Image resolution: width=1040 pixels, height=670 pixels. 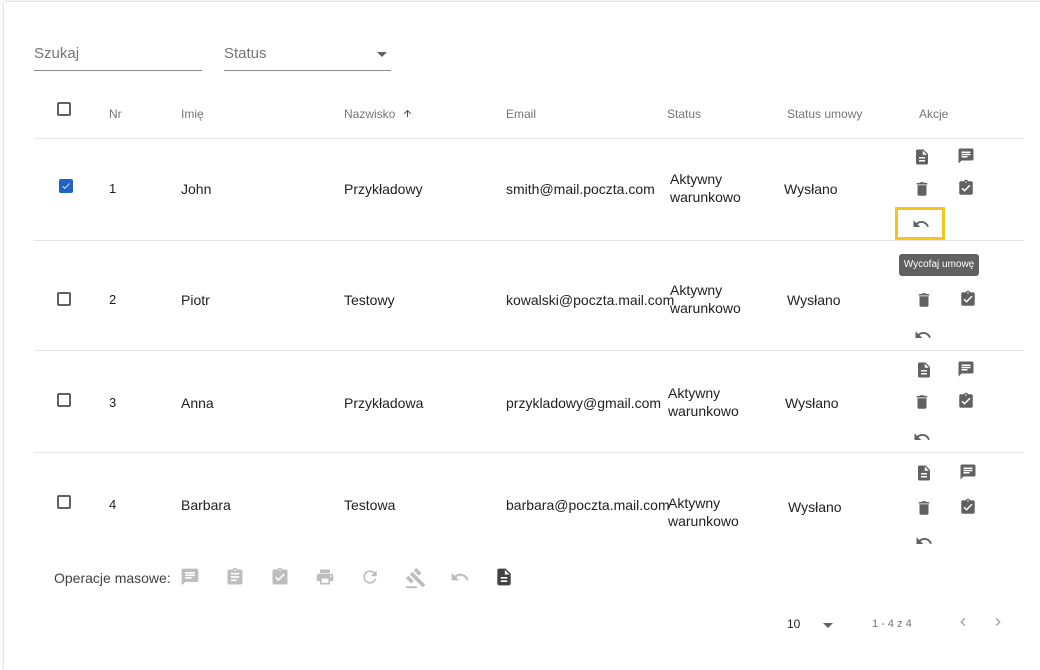 I want to click on cell-first-name: Anna, so click(x=197, y=403).